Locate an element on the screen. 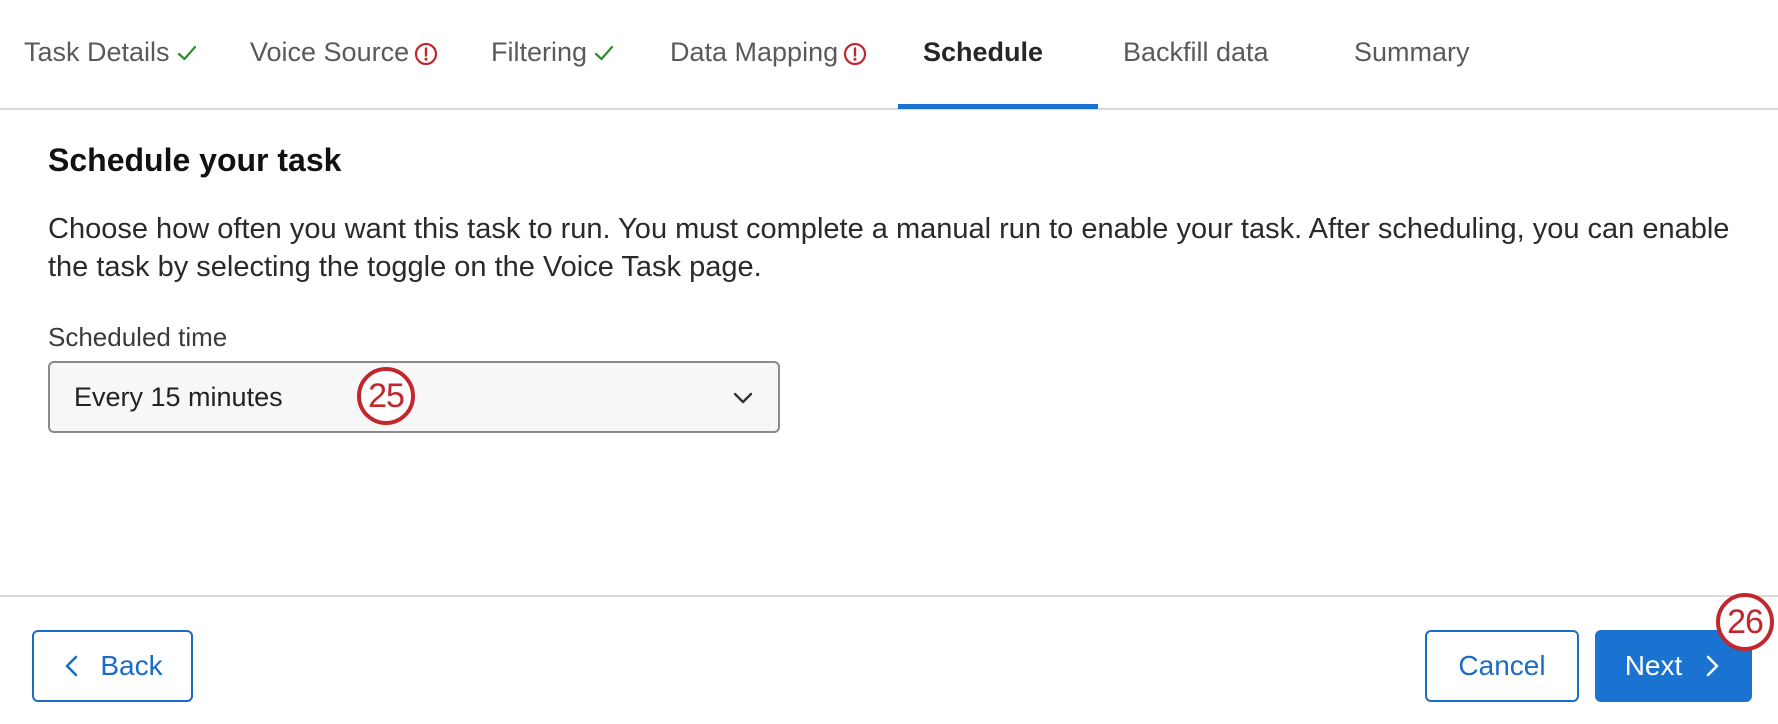  back-button: Back is located at coordinates (112, 666).